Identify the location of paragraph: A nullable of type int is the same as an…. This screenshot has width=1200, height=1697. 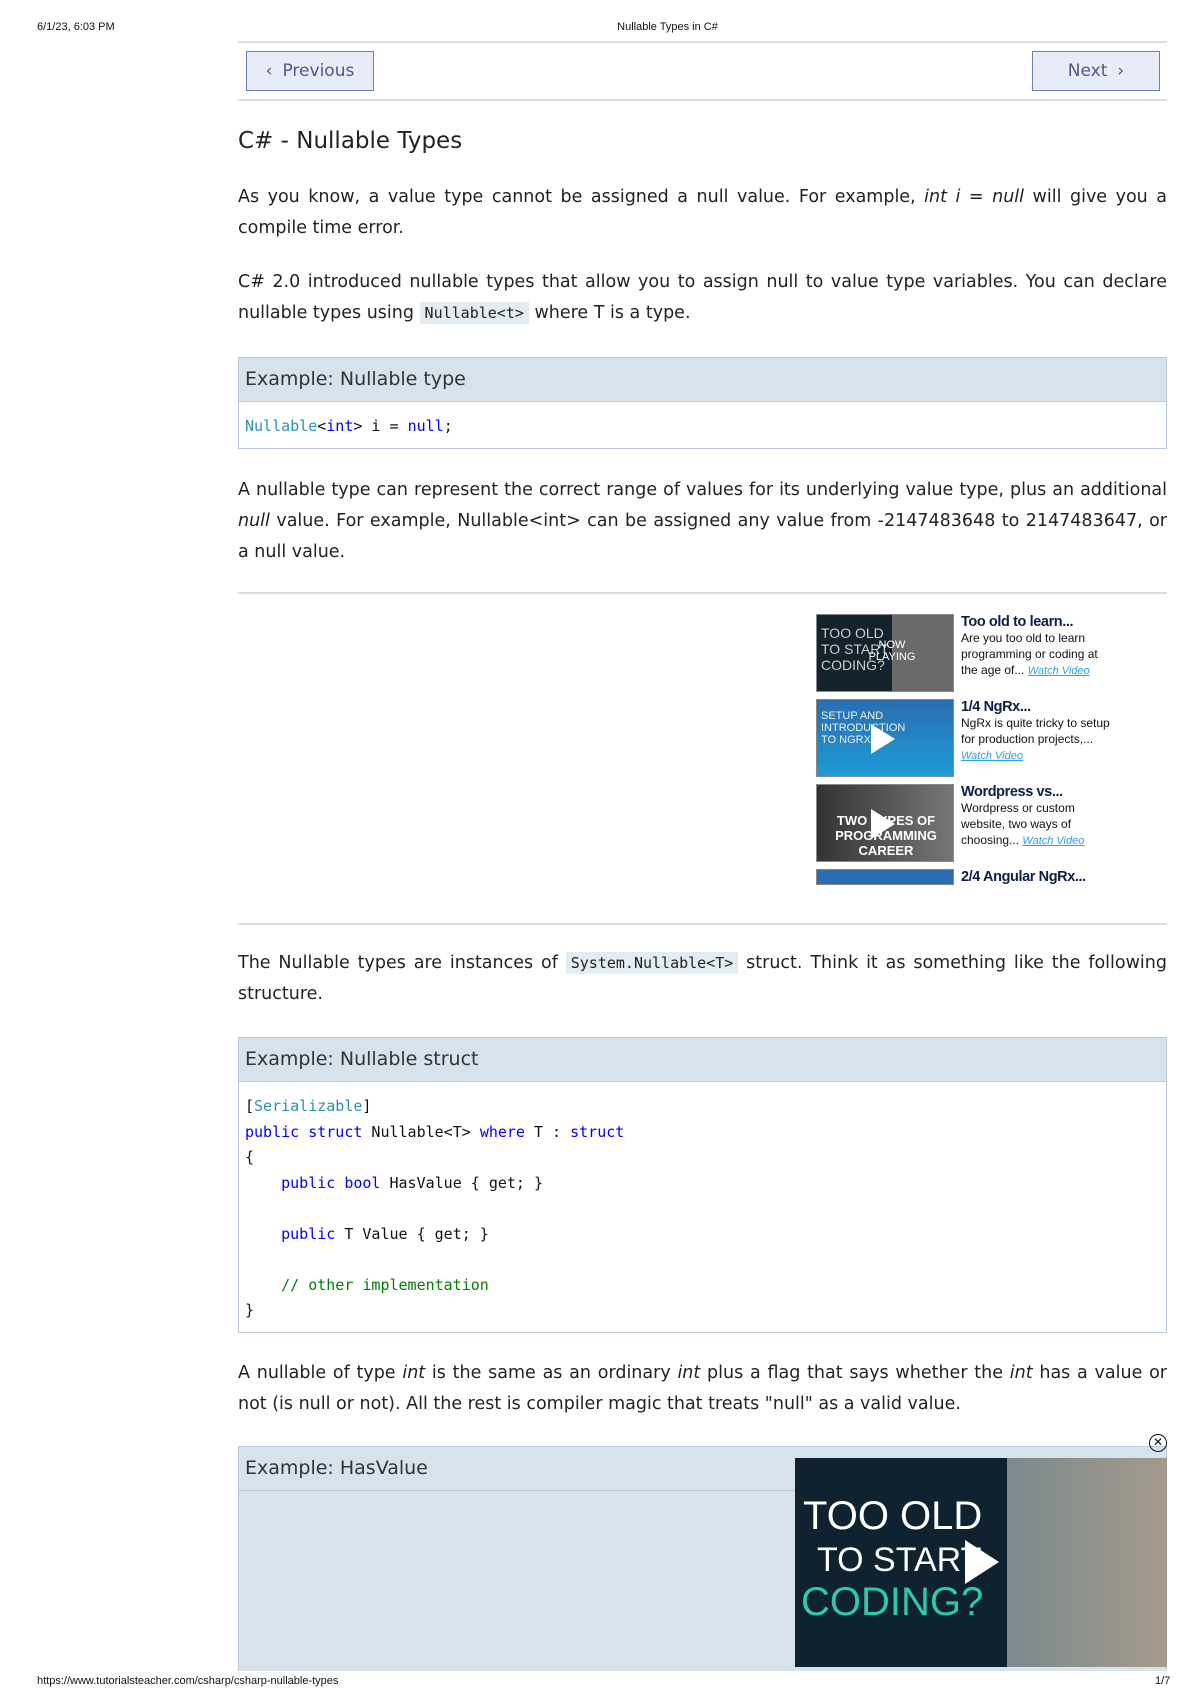
(702, 1388).